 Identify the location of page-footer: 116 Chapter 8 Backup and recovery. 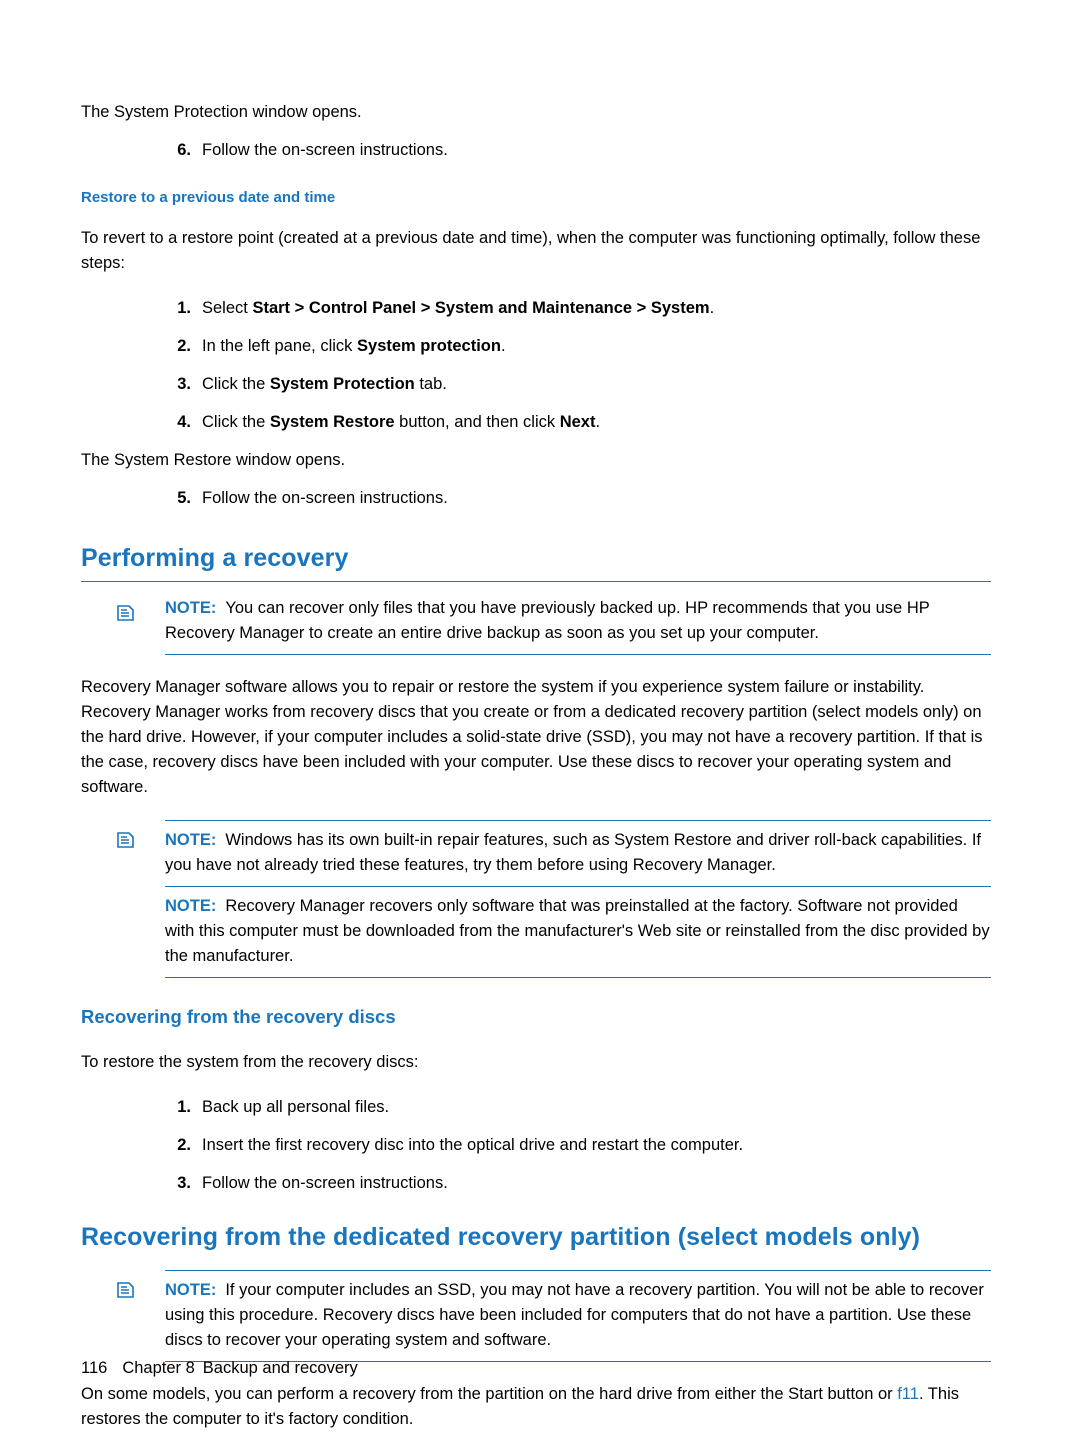
(219, 1368).